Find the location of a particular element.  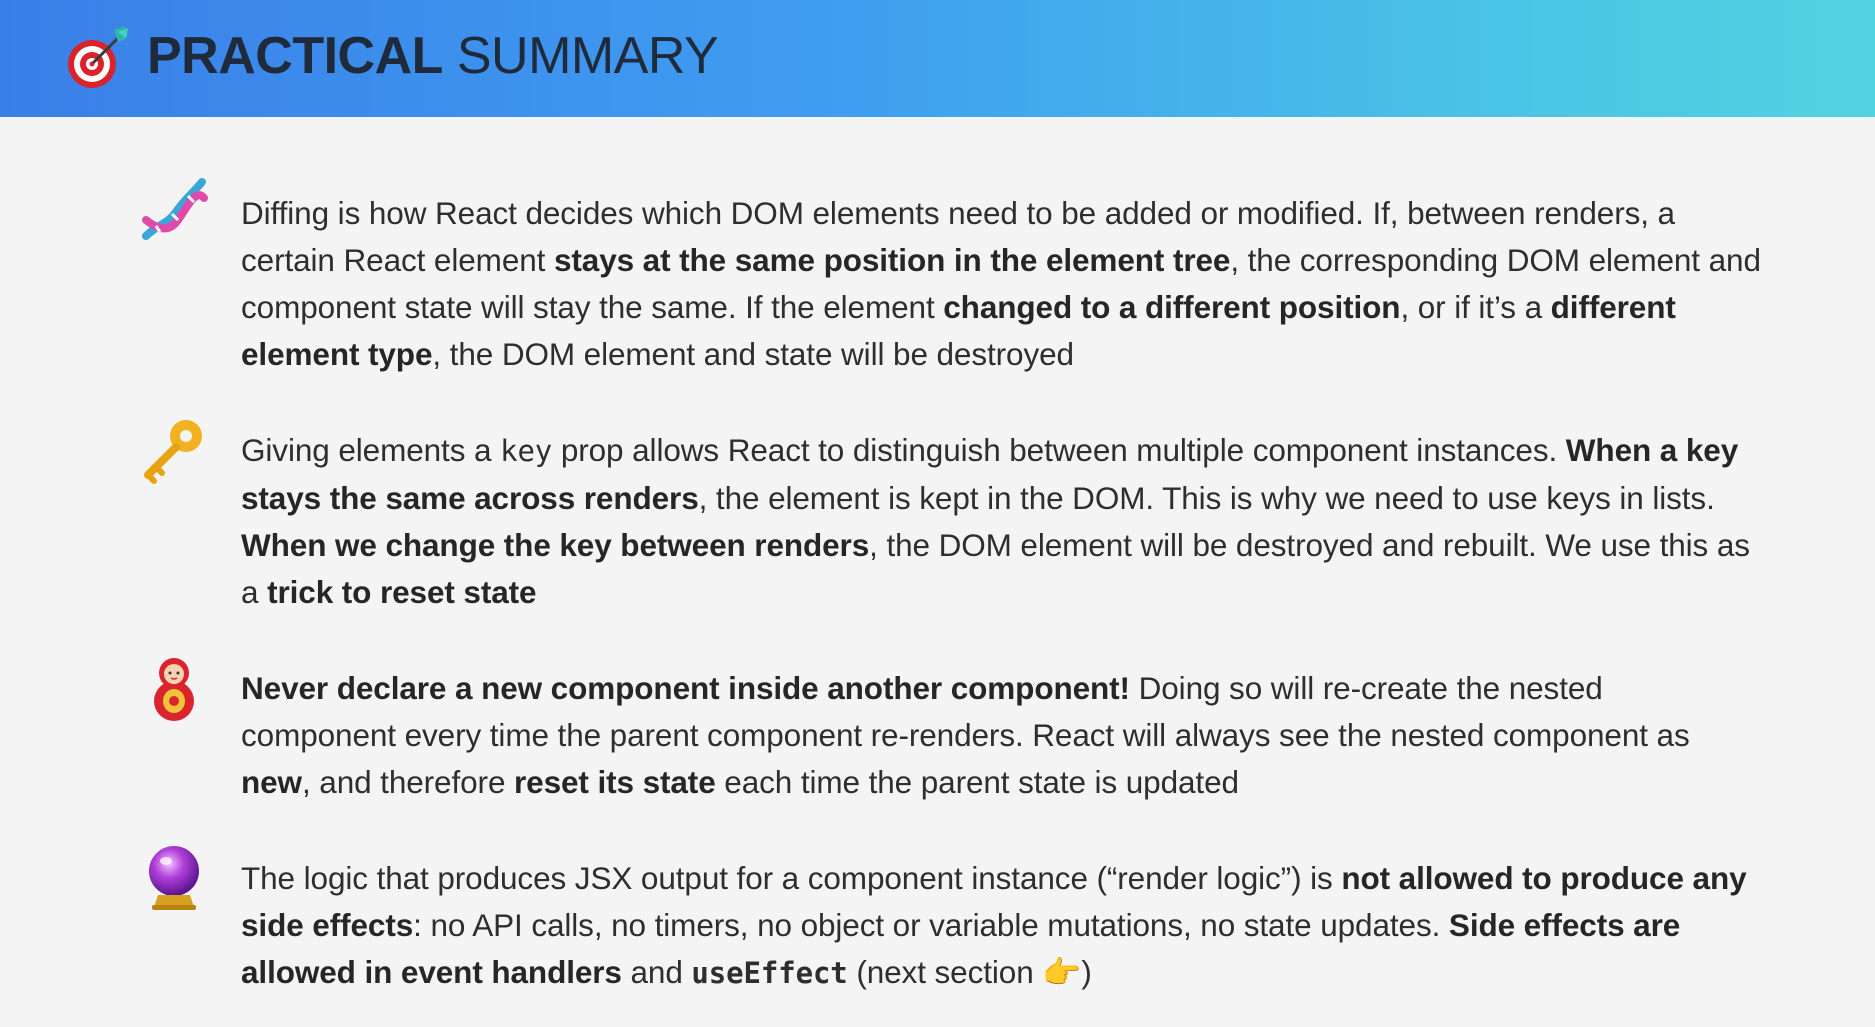

text-segment: and is located at coordinates (656, 972).